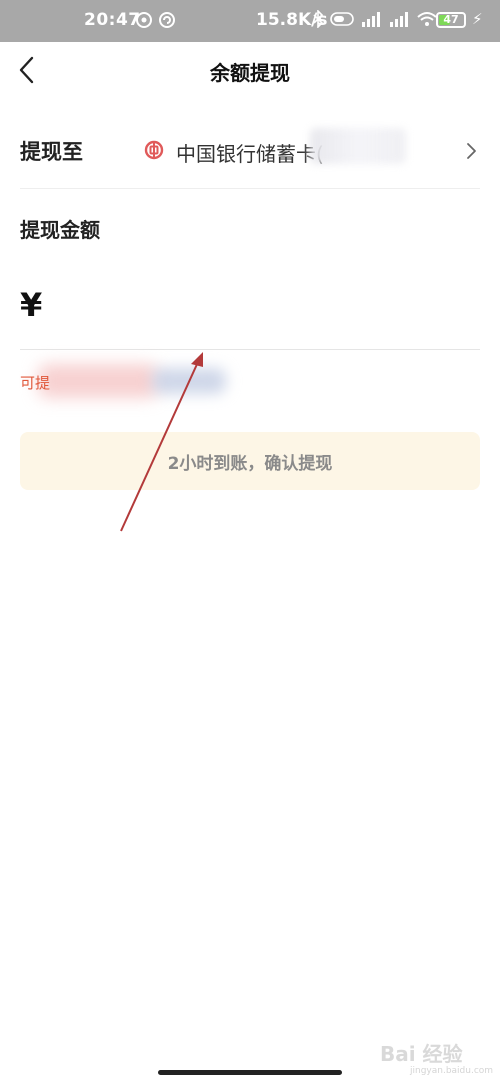 This screenshot has width=500, height=1084. Describe the element at coordinates (452, 1071) in the screenshot. I see `watermark-url: jingyan.baidu.com` at that location.